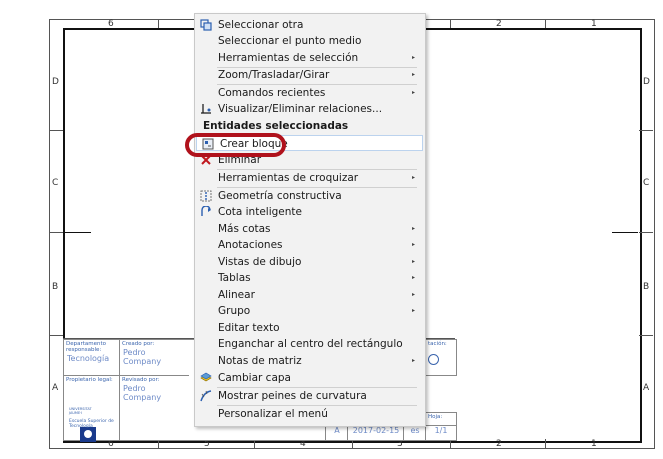 This screenshot has height=459, width=663. Describe the element at coordinates (280, 195) in the screenshot. I see `menu-item-label: Geometría constructiva` at that location.